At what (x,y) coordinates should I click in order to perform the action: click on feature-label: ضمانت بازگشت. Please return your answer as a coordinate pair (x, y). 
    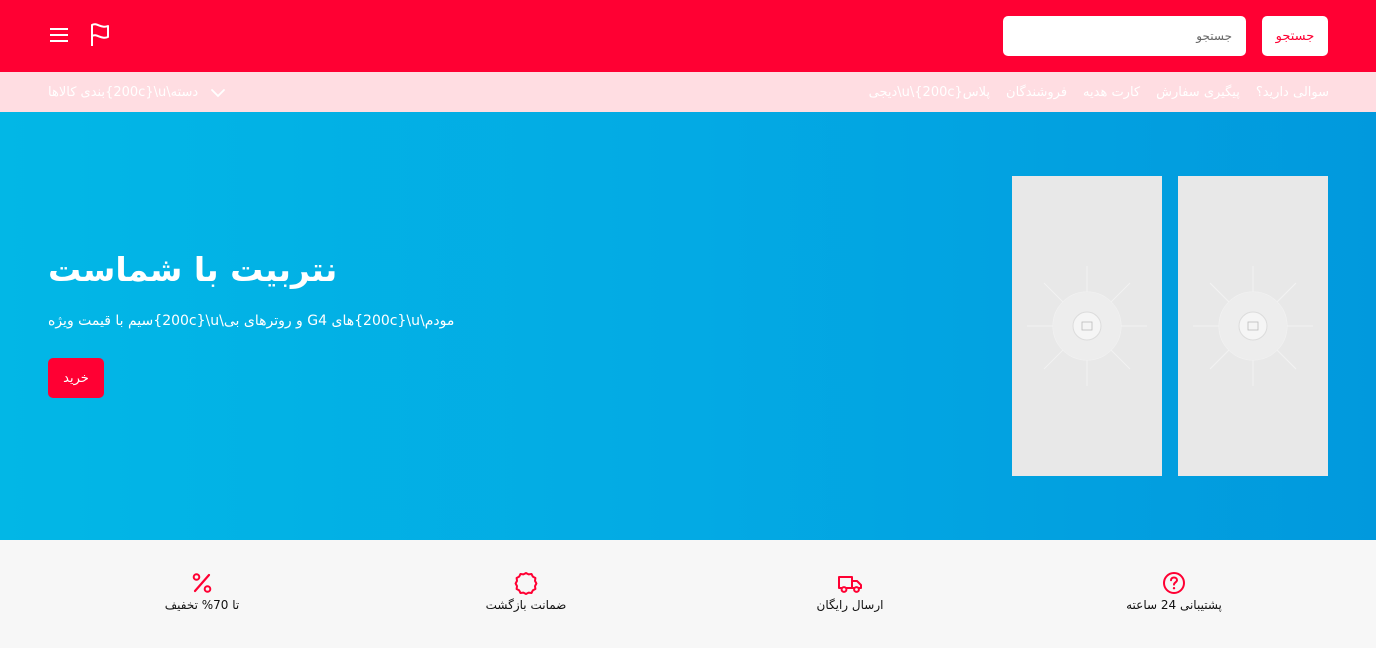
    Looking at the image, I should click on (526, 605).